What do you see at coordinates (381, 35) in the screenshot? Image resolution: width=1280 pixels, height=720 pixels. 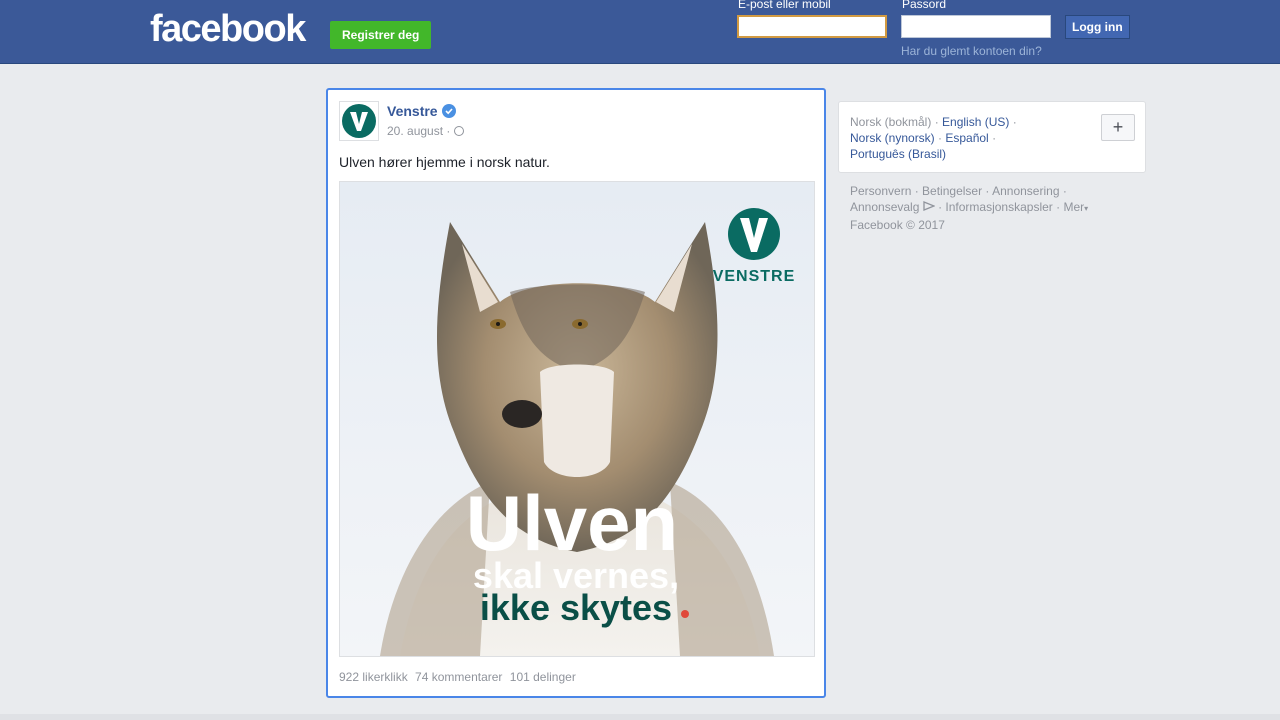 I see `register-button: Registrer deg` at bounding box center [381, 35].